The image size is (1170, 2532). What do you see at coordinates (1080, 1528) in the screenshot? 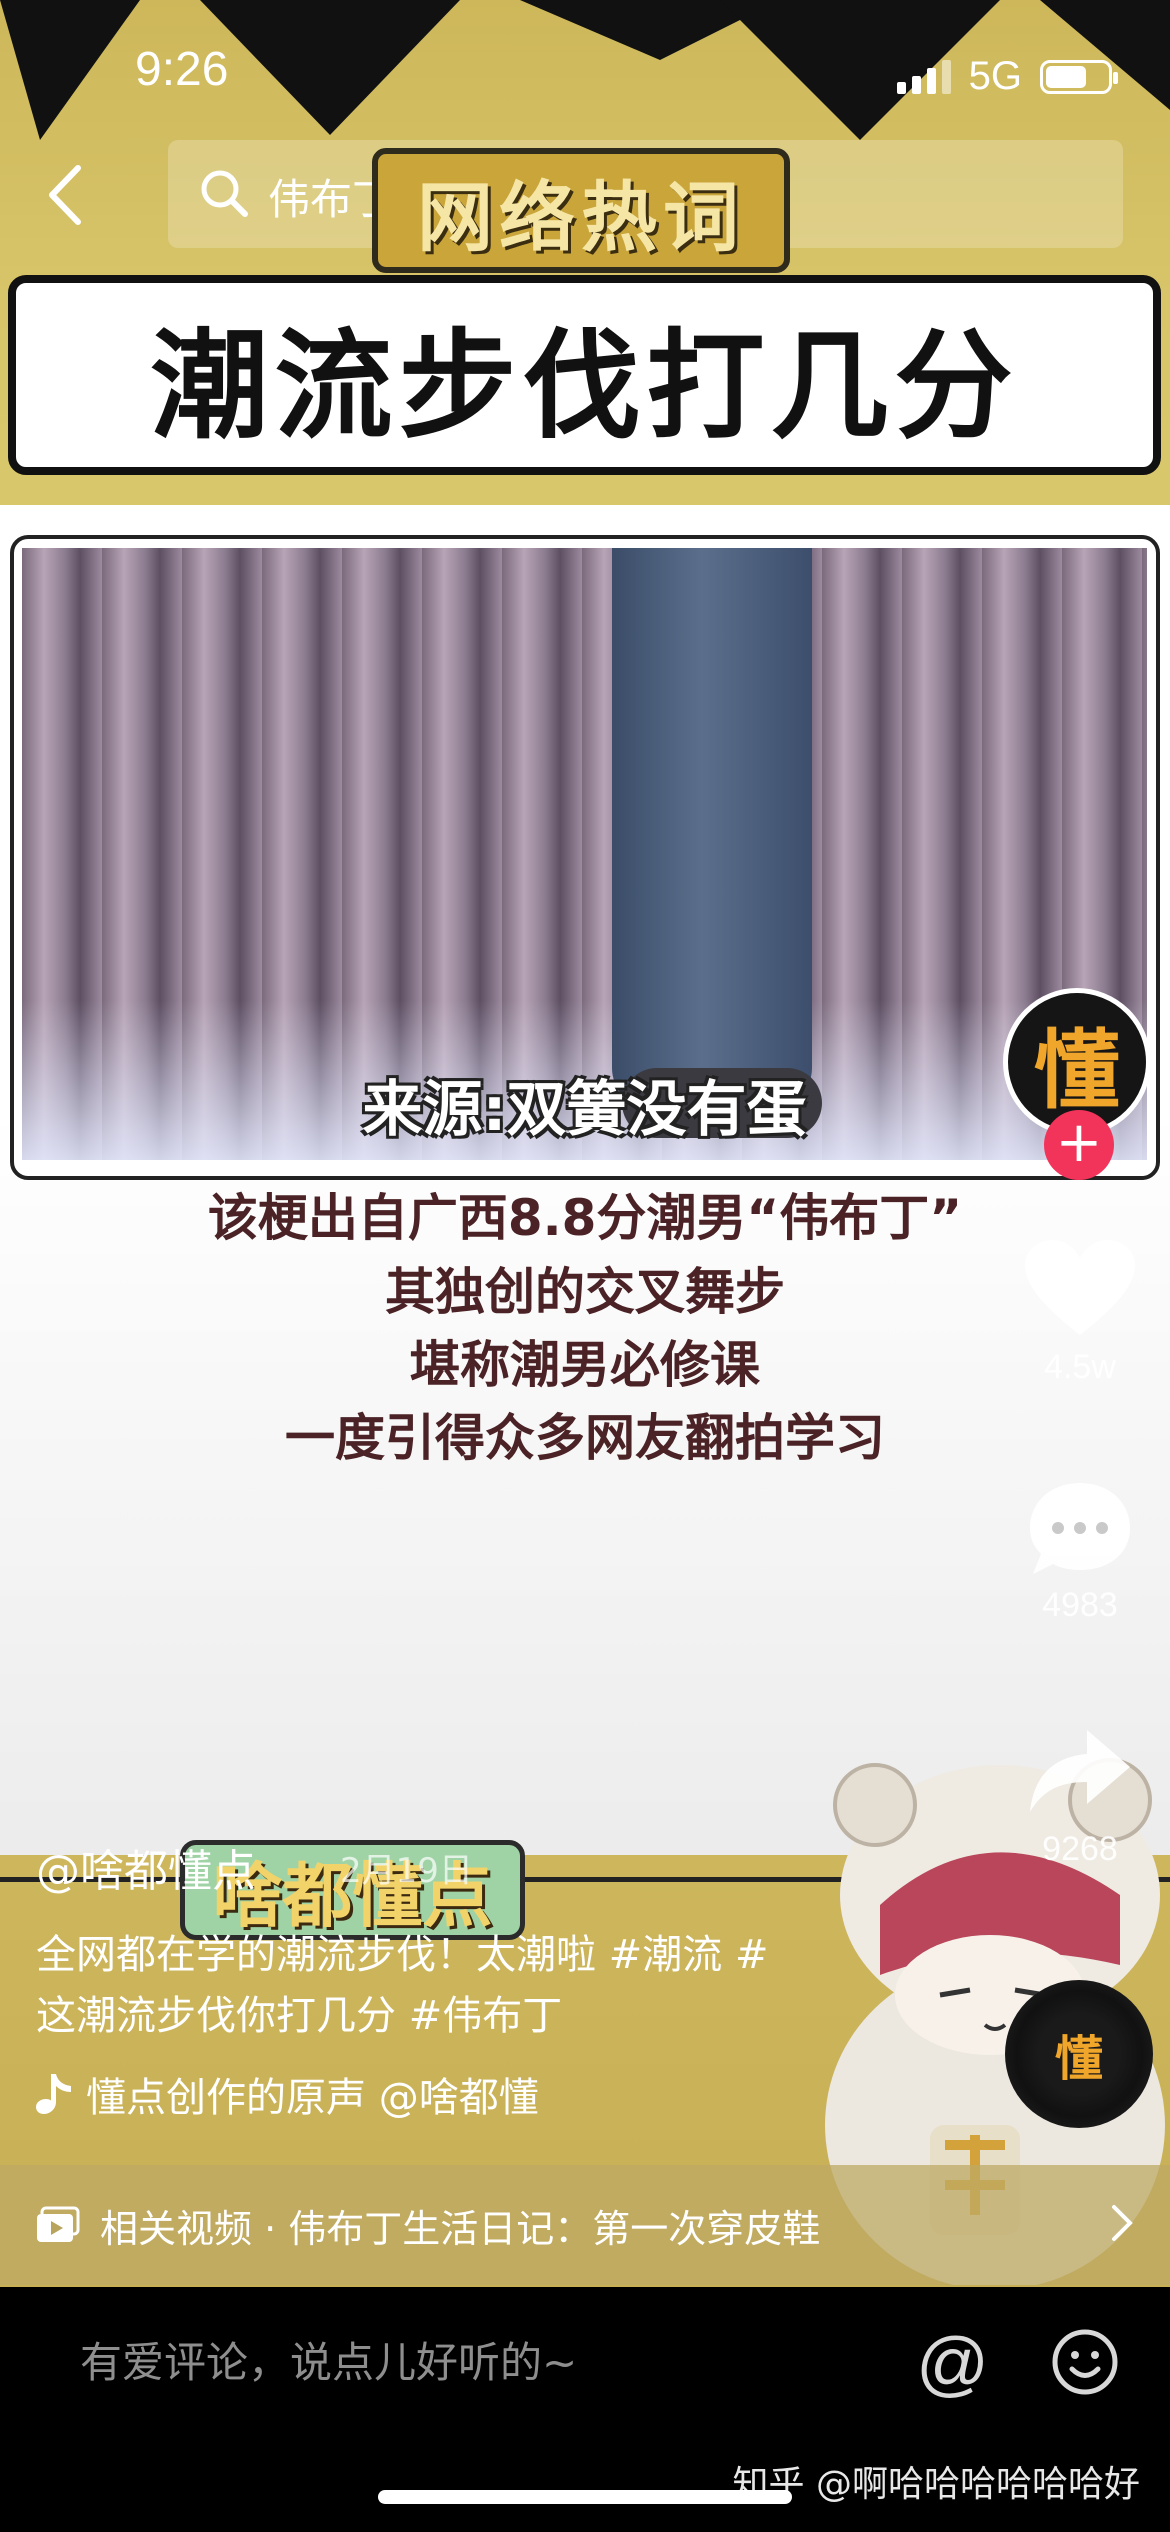
I see `comment-icon` at bounding box center [1080, 1528].